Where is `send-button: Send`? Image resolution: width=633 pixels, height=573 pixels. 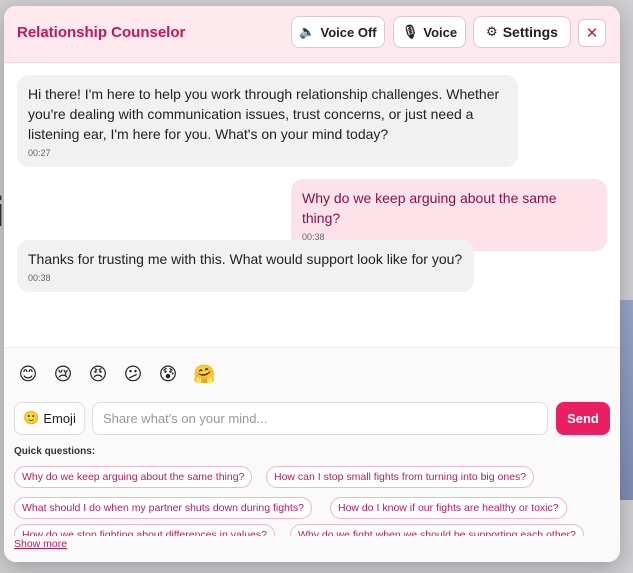
send-button: Send is located at coordinates (583, 418).